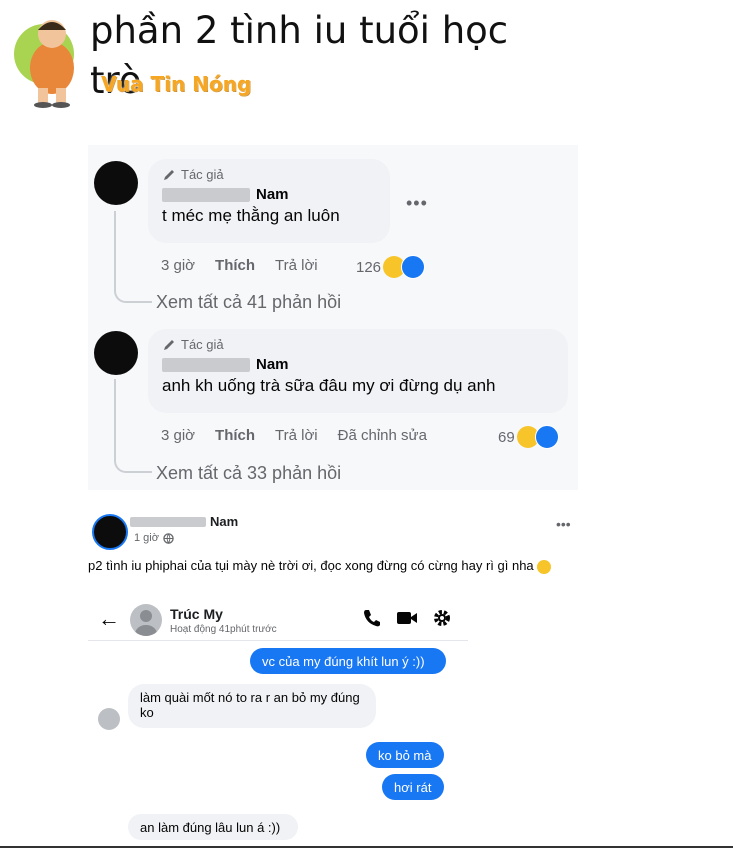  What do you see at coordinates (44, 64) in the screenshot?
I see `mascot-logo-icon` at bounding box center [44, 64].